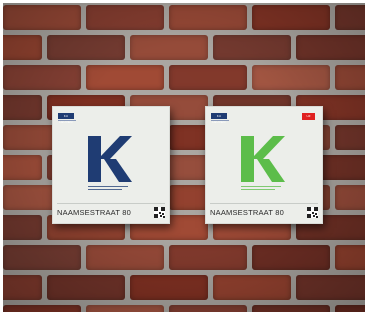  I want to click on uz-tag: UZ, so click(308, 116).